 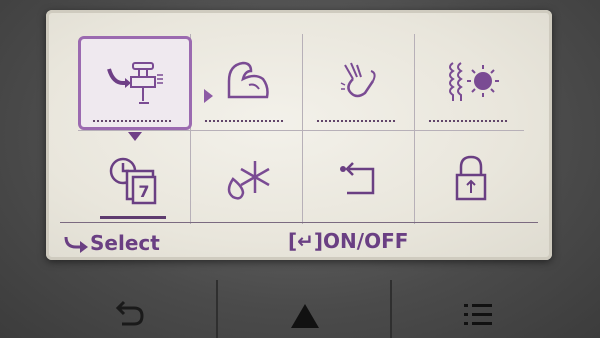 I want to click on onoff-label-group: [↵]ON/OFF, so click(x=348, y=241).